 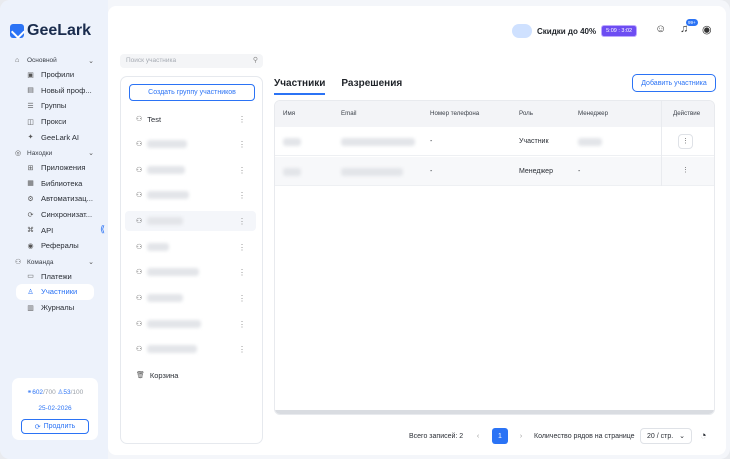 What do you see at coordinates (54, 246) in the screenshot?
I see `sidebar-item-referrals: ◉ Рефералы` at bounding box center [54, 246].